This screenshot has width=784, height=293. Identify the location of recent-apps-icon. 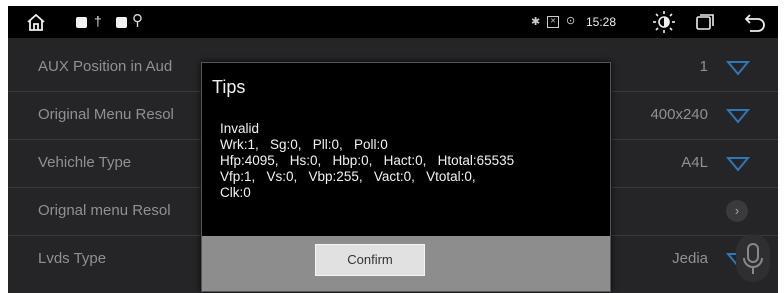
(705, 22).